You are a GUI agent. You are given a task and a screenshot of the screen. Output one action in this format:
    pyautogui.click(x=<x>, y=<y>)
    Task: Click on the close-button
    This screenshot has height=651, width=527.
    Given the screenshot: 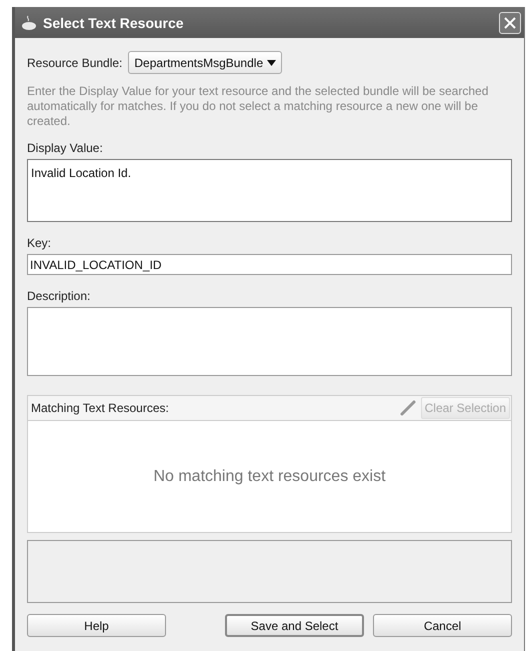 What is the action you would take?
    pyautogui.click(x=510, y=23)
    